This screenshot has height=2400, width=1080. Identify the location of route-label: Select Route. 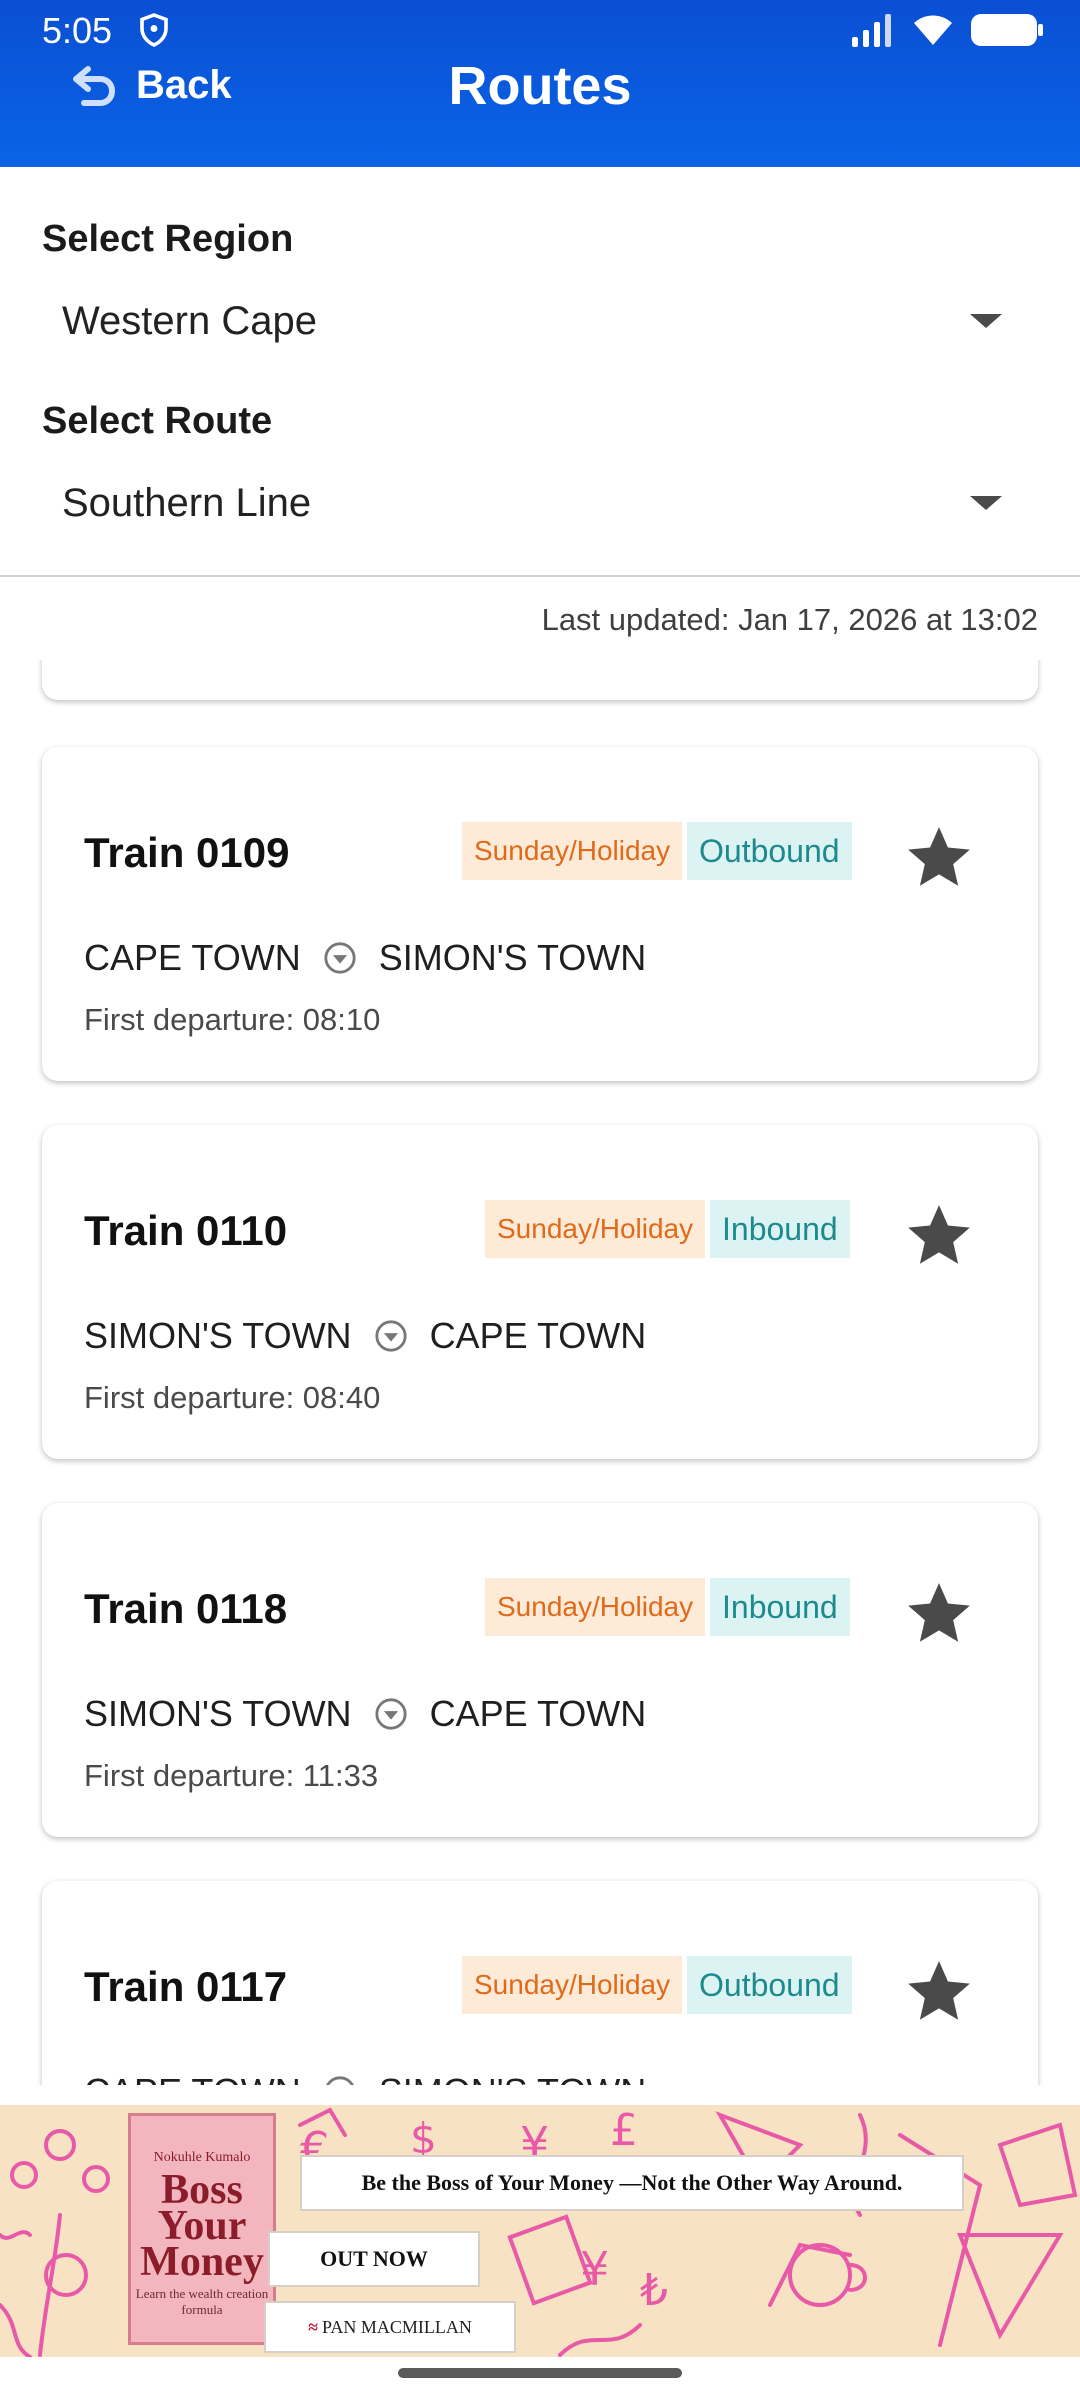
(157, 421).